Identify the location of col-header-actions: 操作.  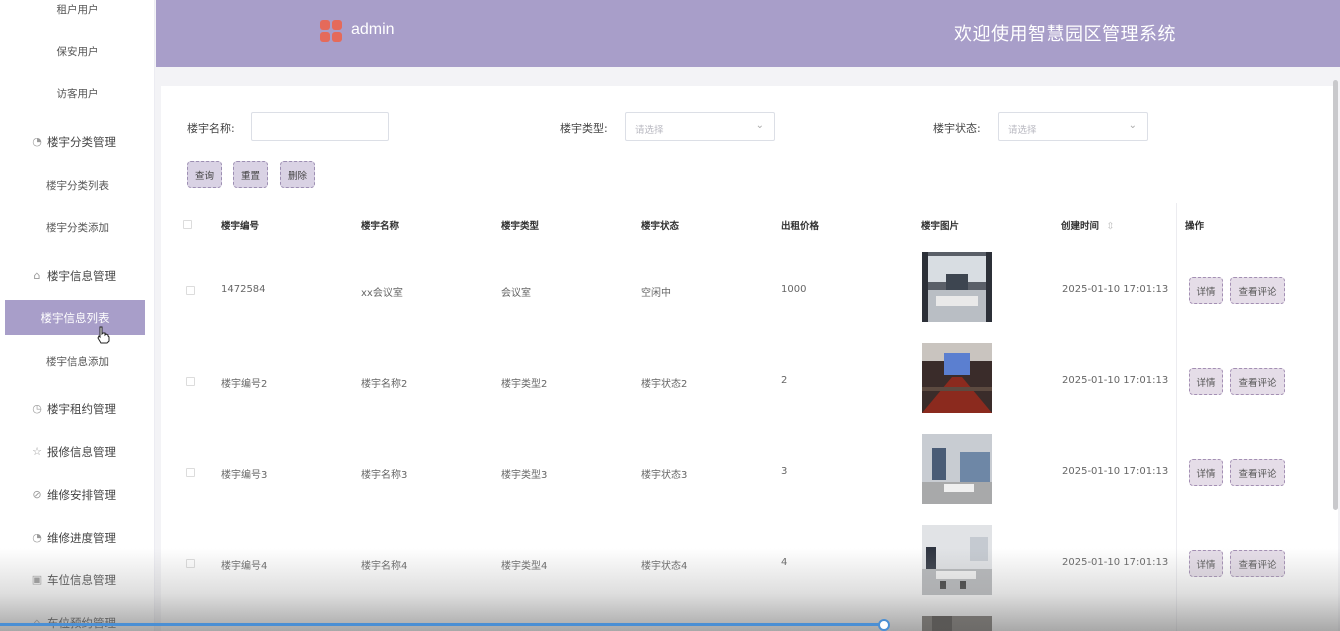
(1195, 226).